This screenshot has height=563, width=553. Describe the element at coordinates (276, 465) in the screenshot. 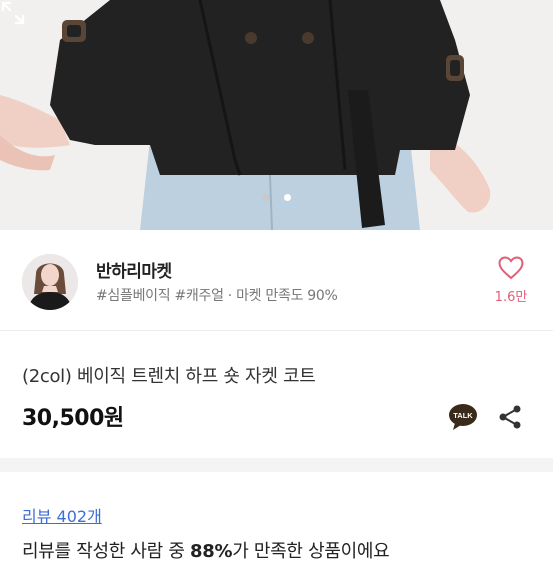

I see `section-divider` at that location.